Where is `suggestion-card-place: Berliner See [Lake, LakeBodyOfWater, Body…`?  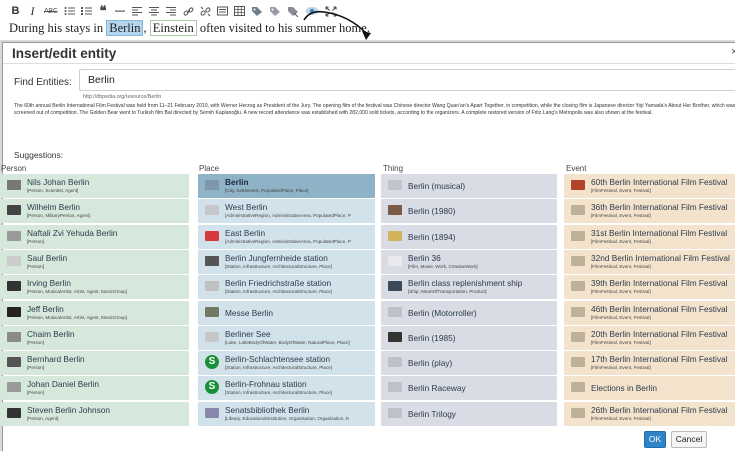 suggestion-card-place: Berliner See [Lake, LakeBodyOfWater, Body… is located at coordinates (286, 337).